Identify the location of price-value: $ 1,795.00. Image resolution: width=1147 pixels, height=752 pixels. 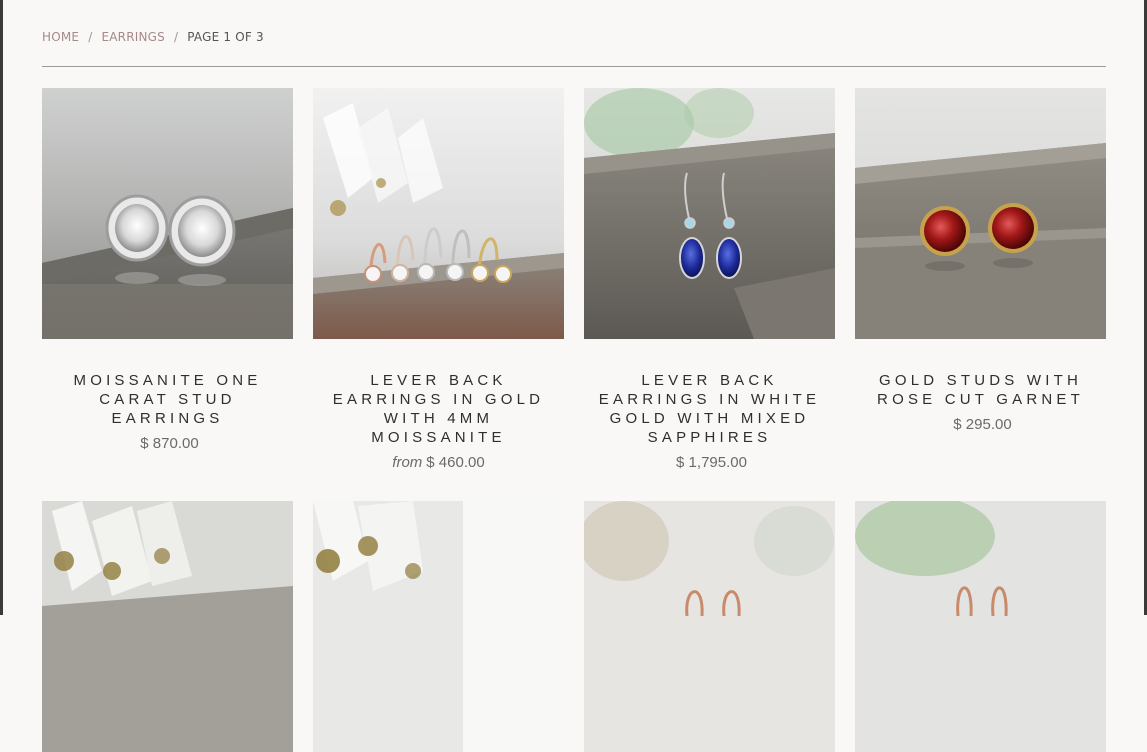
(711, 462).